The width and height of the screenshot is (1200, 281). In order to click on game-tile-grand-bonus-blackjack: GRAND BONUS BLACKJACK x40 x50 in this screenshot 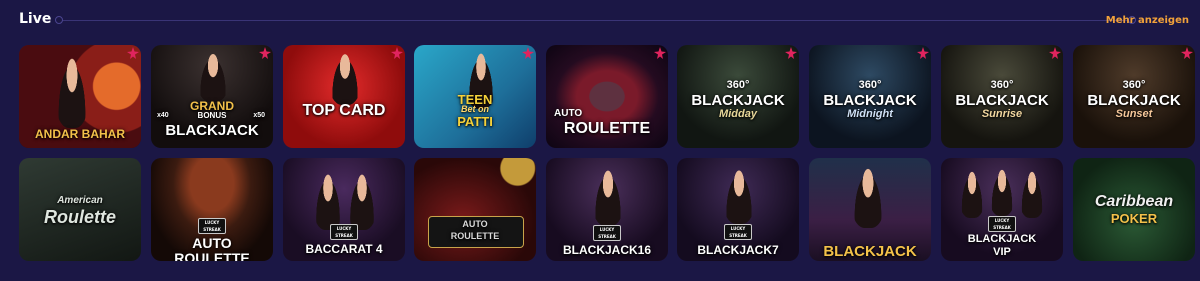, I will do `click(212, 96)`.